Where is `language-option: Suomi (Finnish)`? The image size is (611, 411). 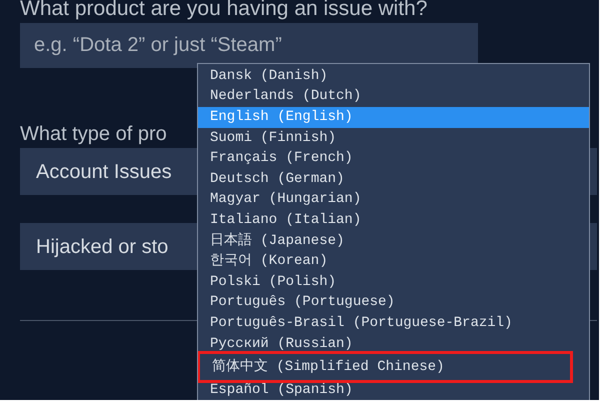 language-option: Suomi (Finnish) is located at coordinates (393, 138).